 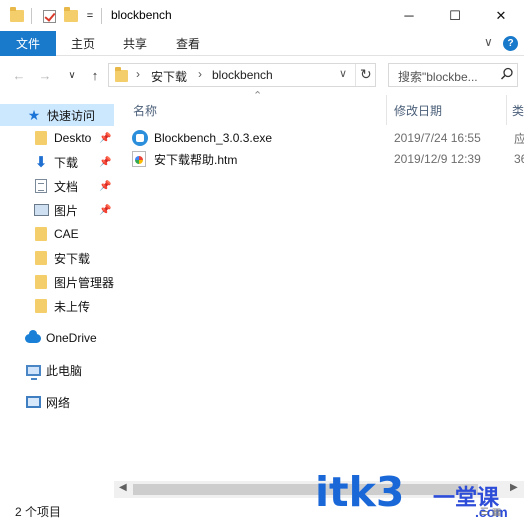 I want to click on item-count: 2 个项目, so click(x=38, y=512).